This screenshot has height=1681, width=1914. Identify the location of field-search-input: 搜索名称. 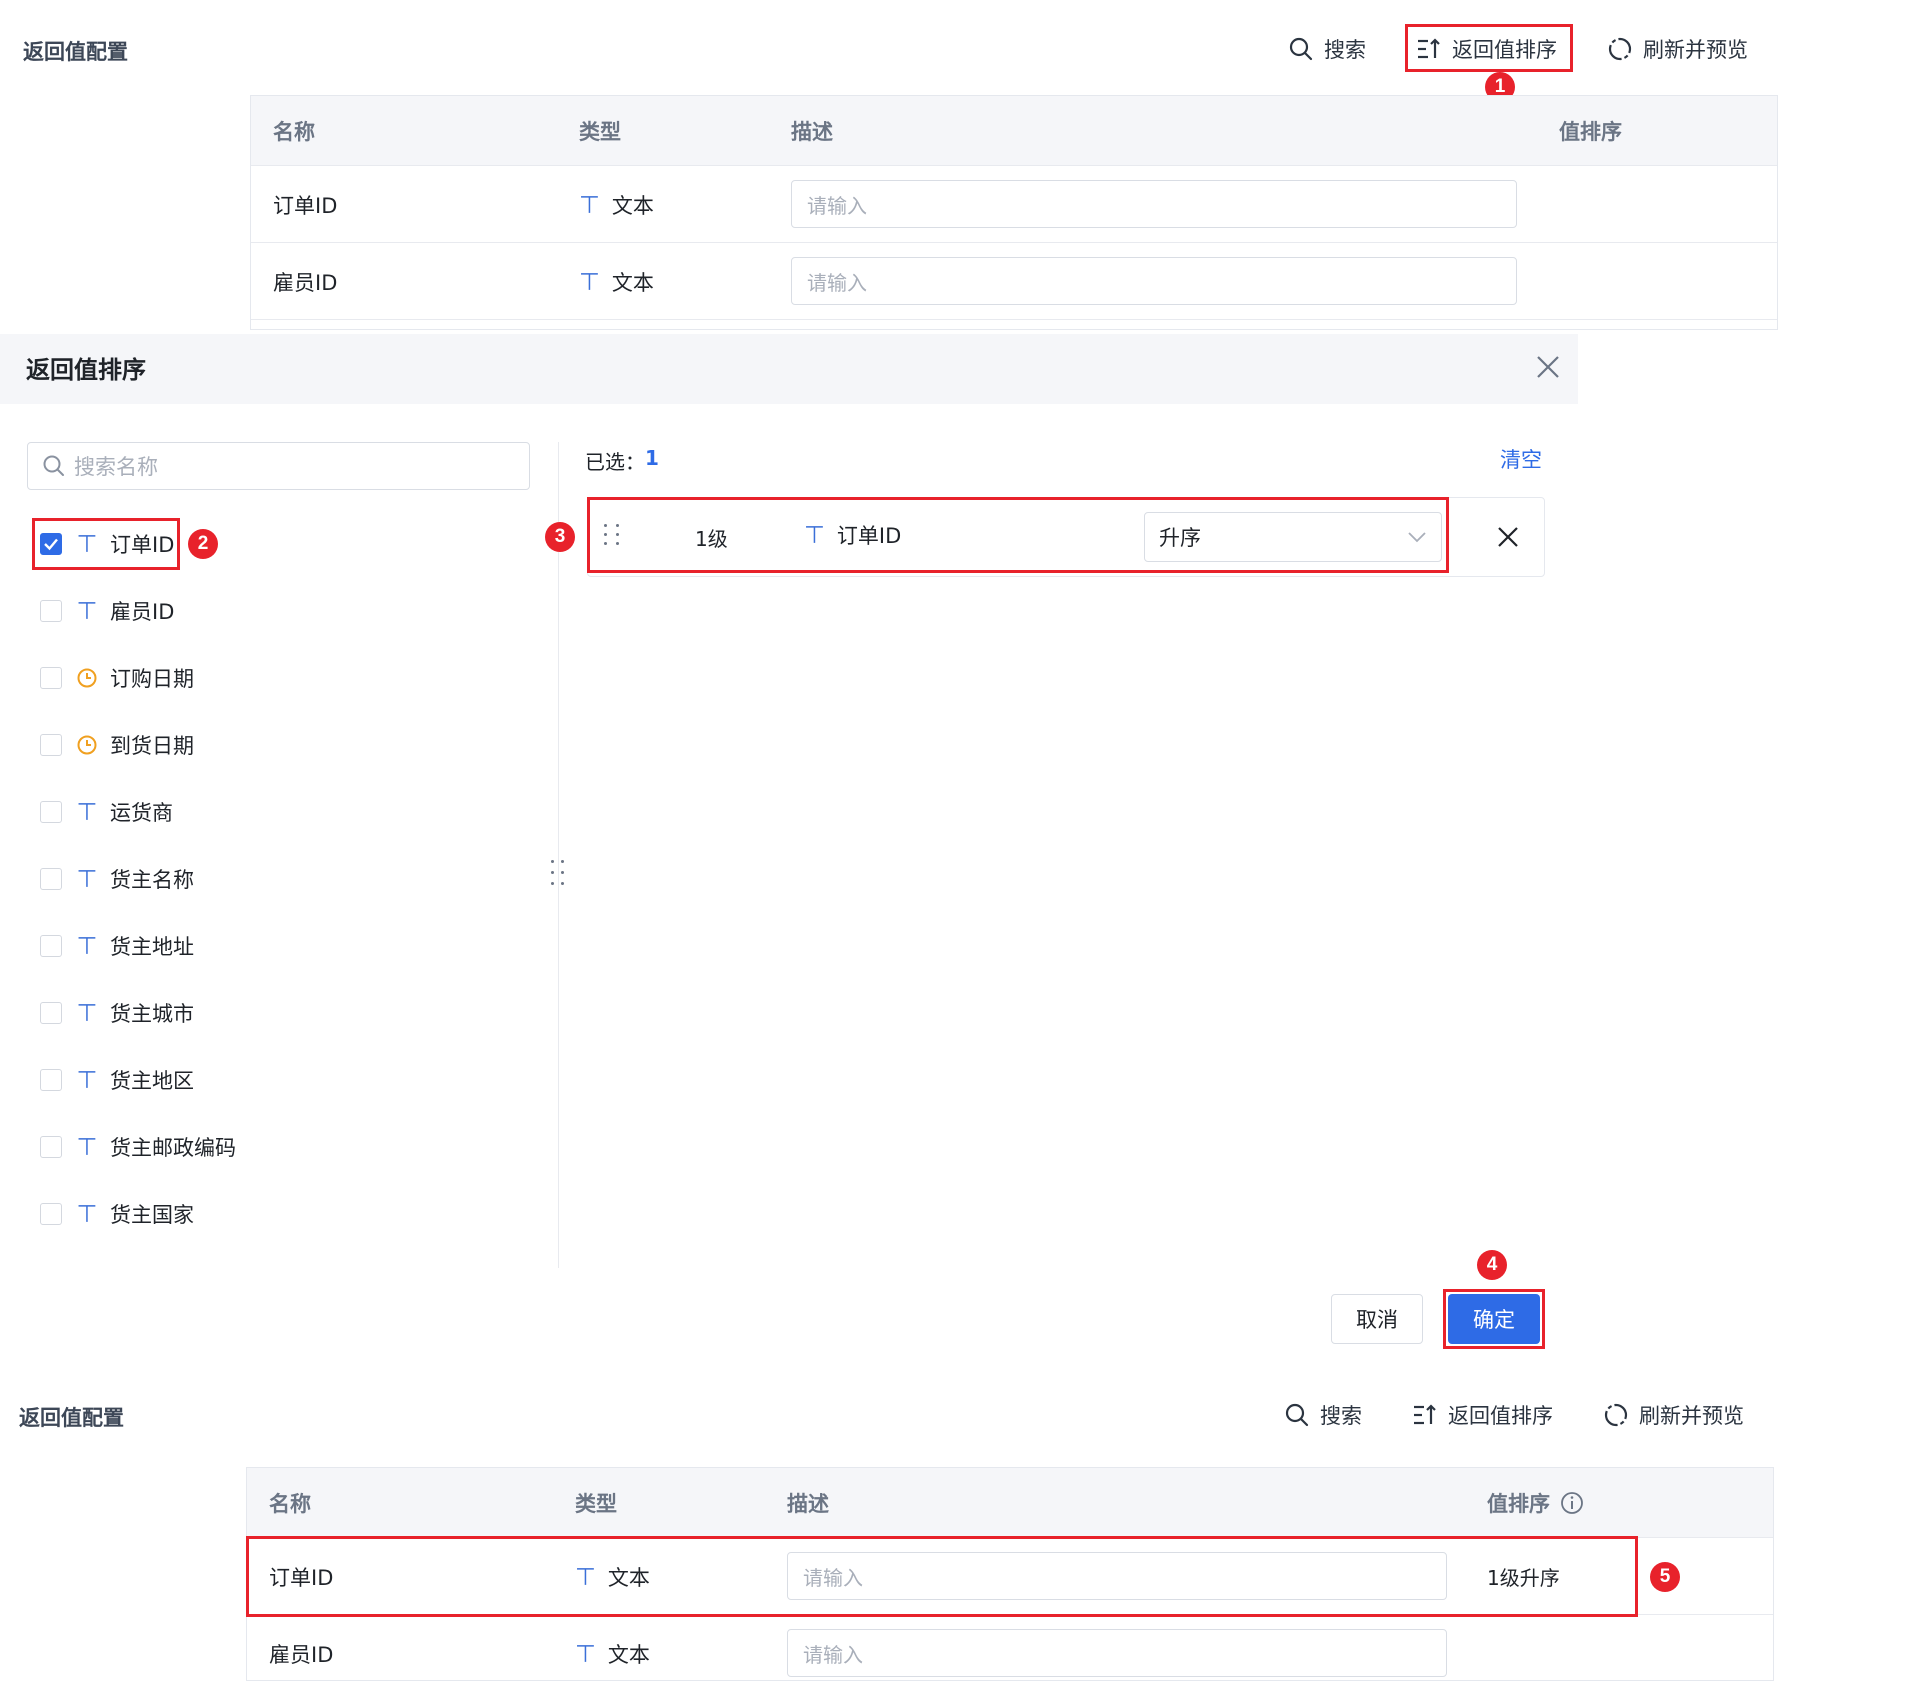
(278, 466).